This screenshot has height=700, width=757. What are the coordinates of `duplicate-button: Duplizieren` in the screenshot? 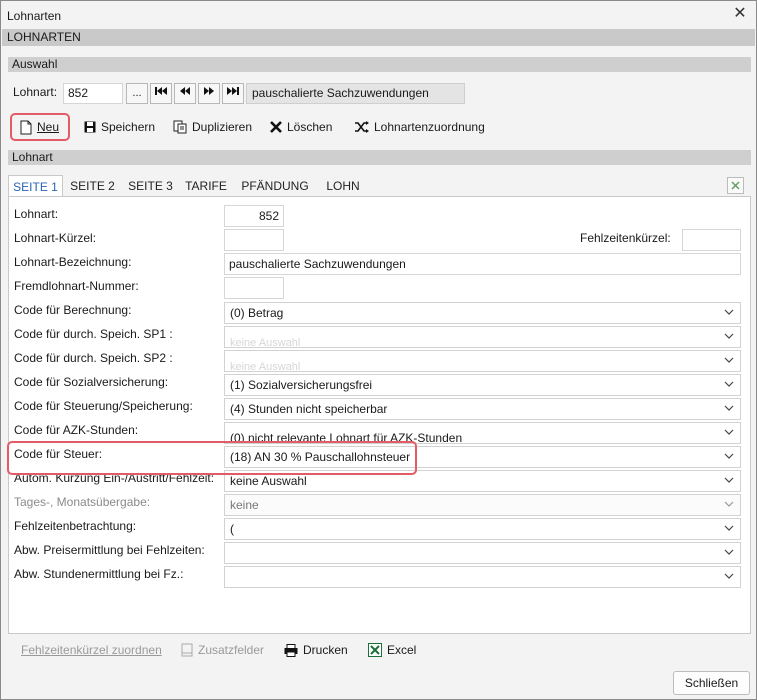 It's located at (212, 127).